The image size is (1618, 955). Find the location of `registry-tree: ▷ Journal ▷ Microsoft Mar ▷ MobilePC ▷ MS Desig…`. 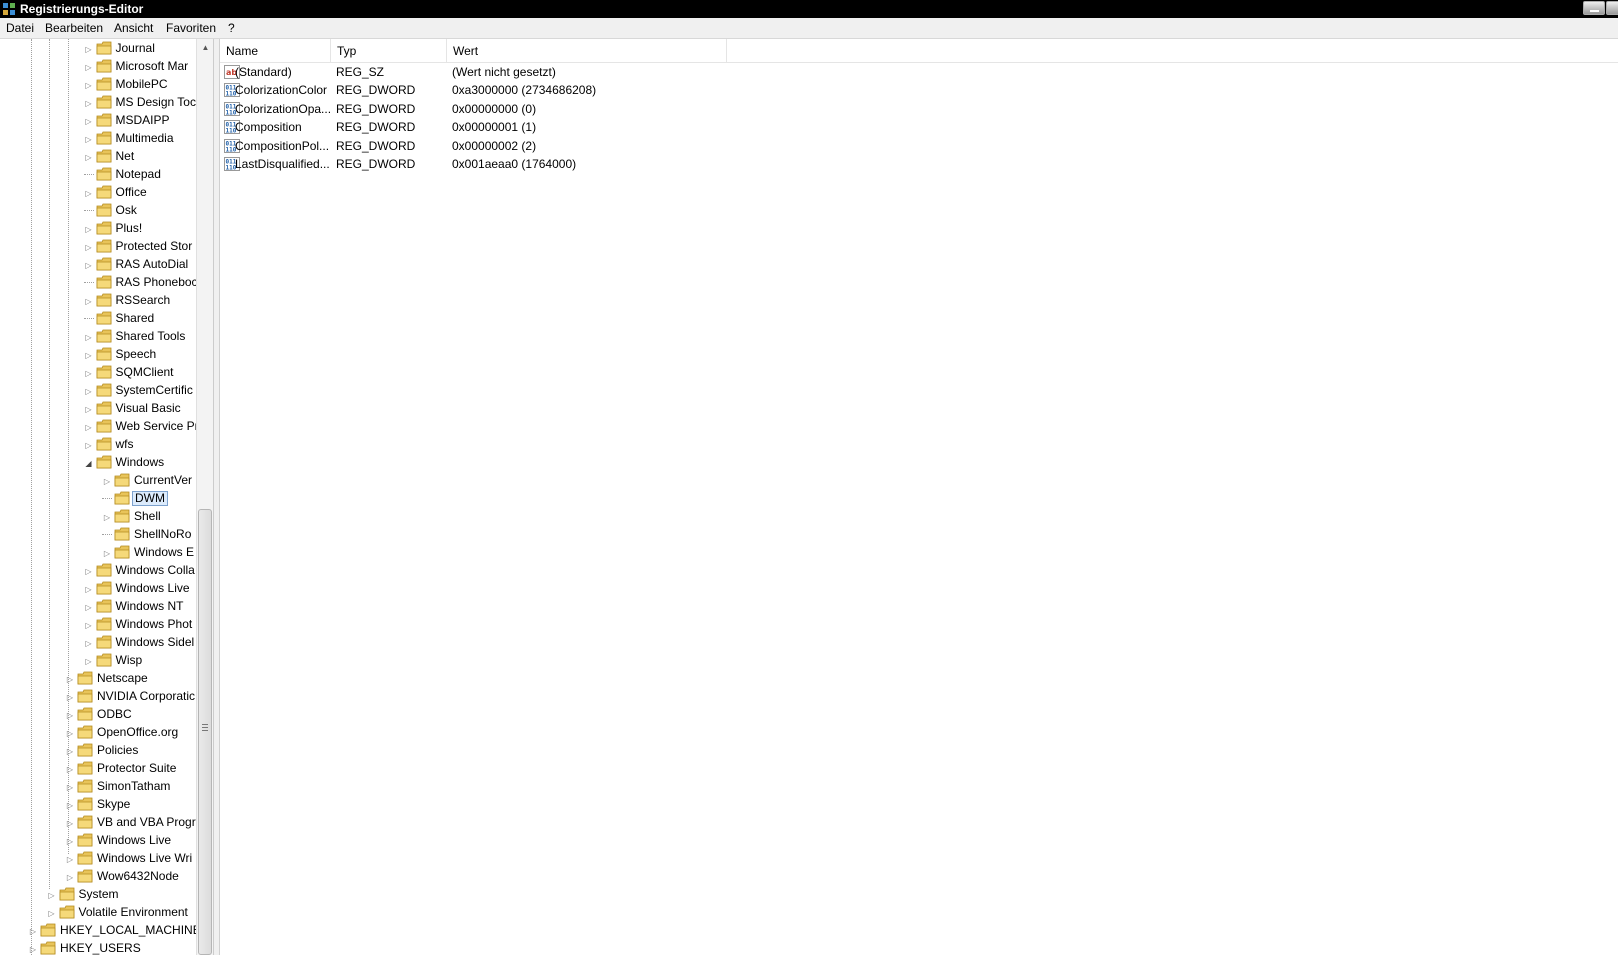

registry-tree: ▷ Journal ▷ Microsoft Mar ▷ MobilePC ▷ MS Desig… is located at coordinates (107, 497).